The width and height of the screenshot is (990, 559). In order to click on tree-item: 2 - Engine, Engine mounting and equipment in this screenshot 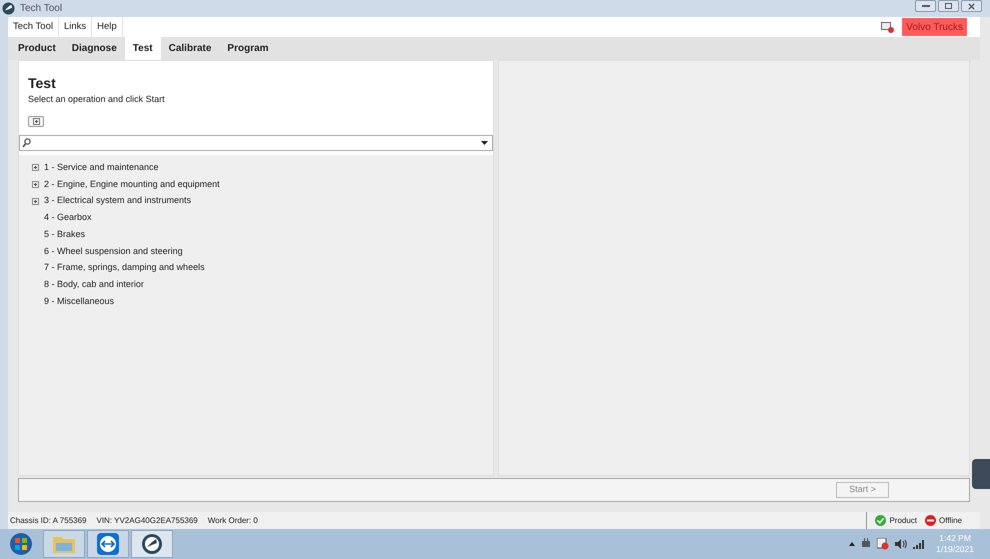, I will do `click(132, 185)`.